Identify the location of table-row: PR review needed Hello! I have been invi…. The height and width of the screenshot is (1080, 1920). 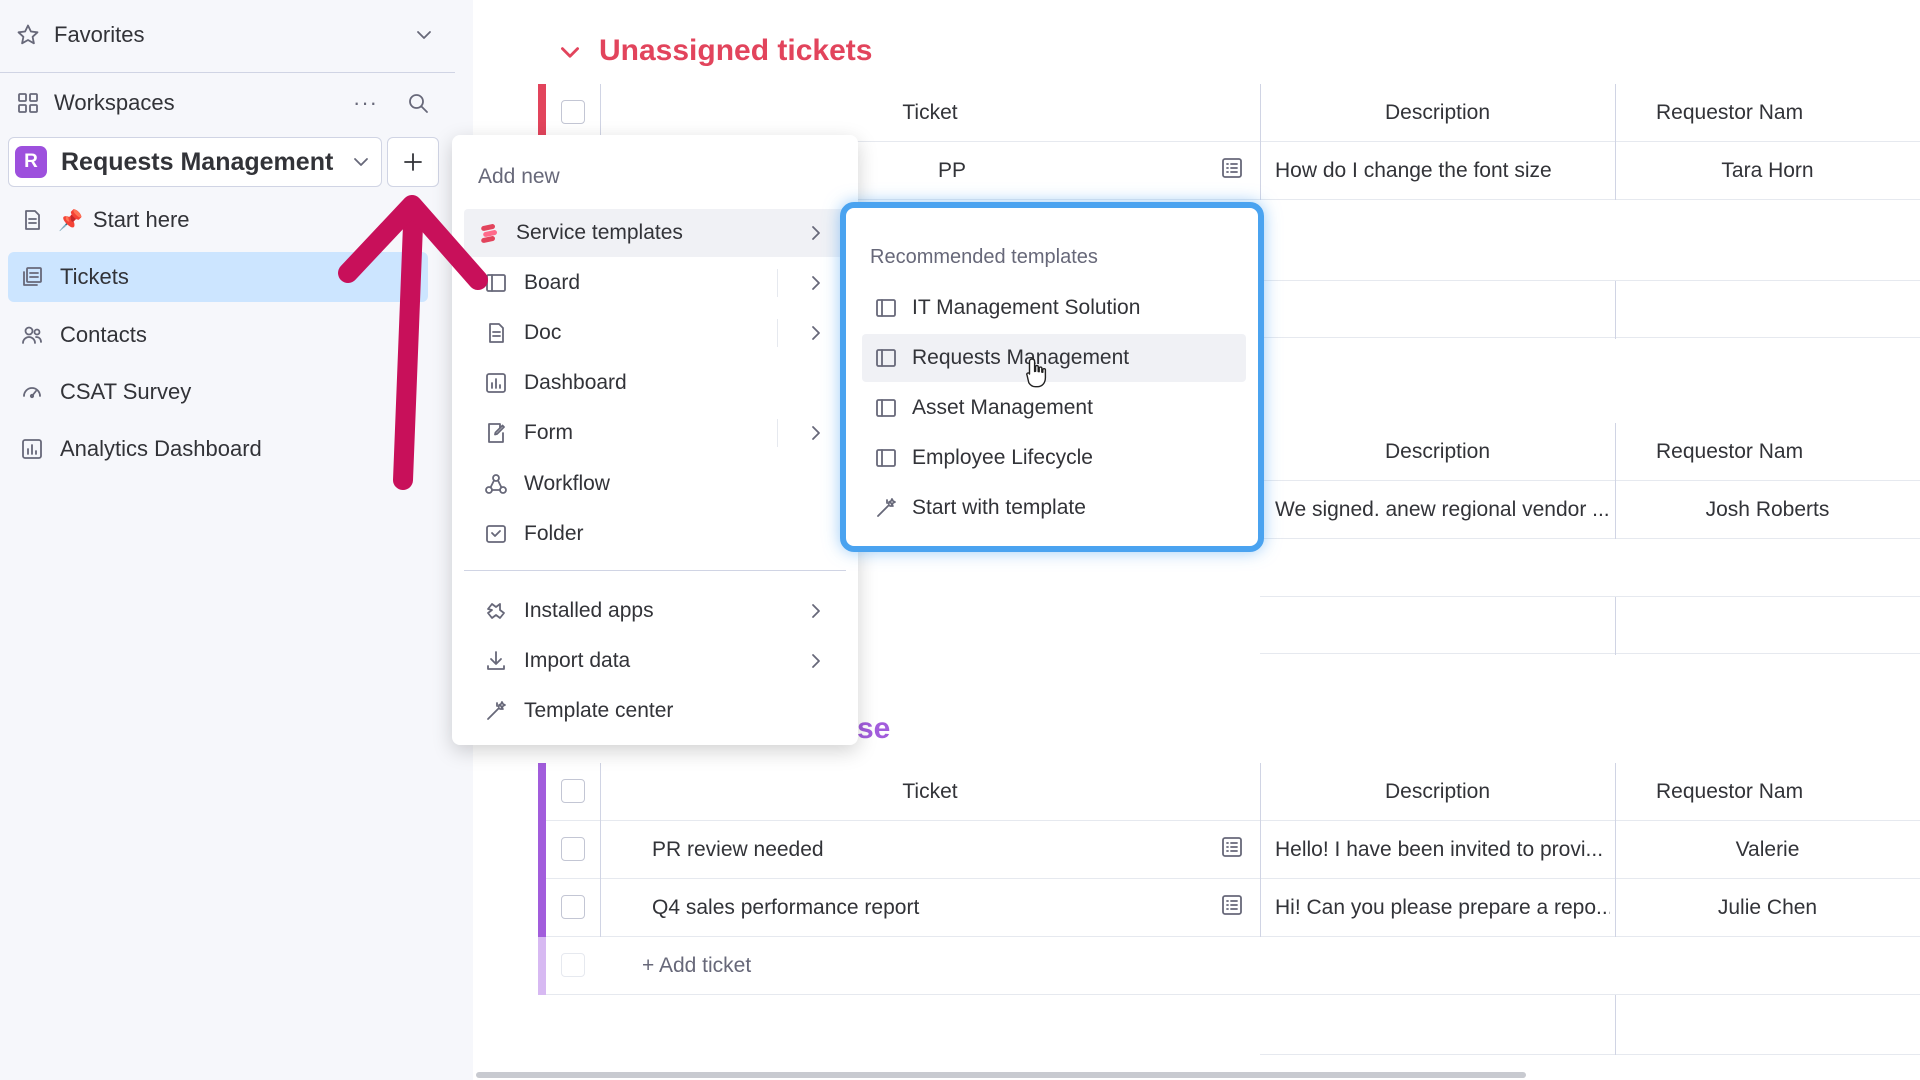
(1229, 850).